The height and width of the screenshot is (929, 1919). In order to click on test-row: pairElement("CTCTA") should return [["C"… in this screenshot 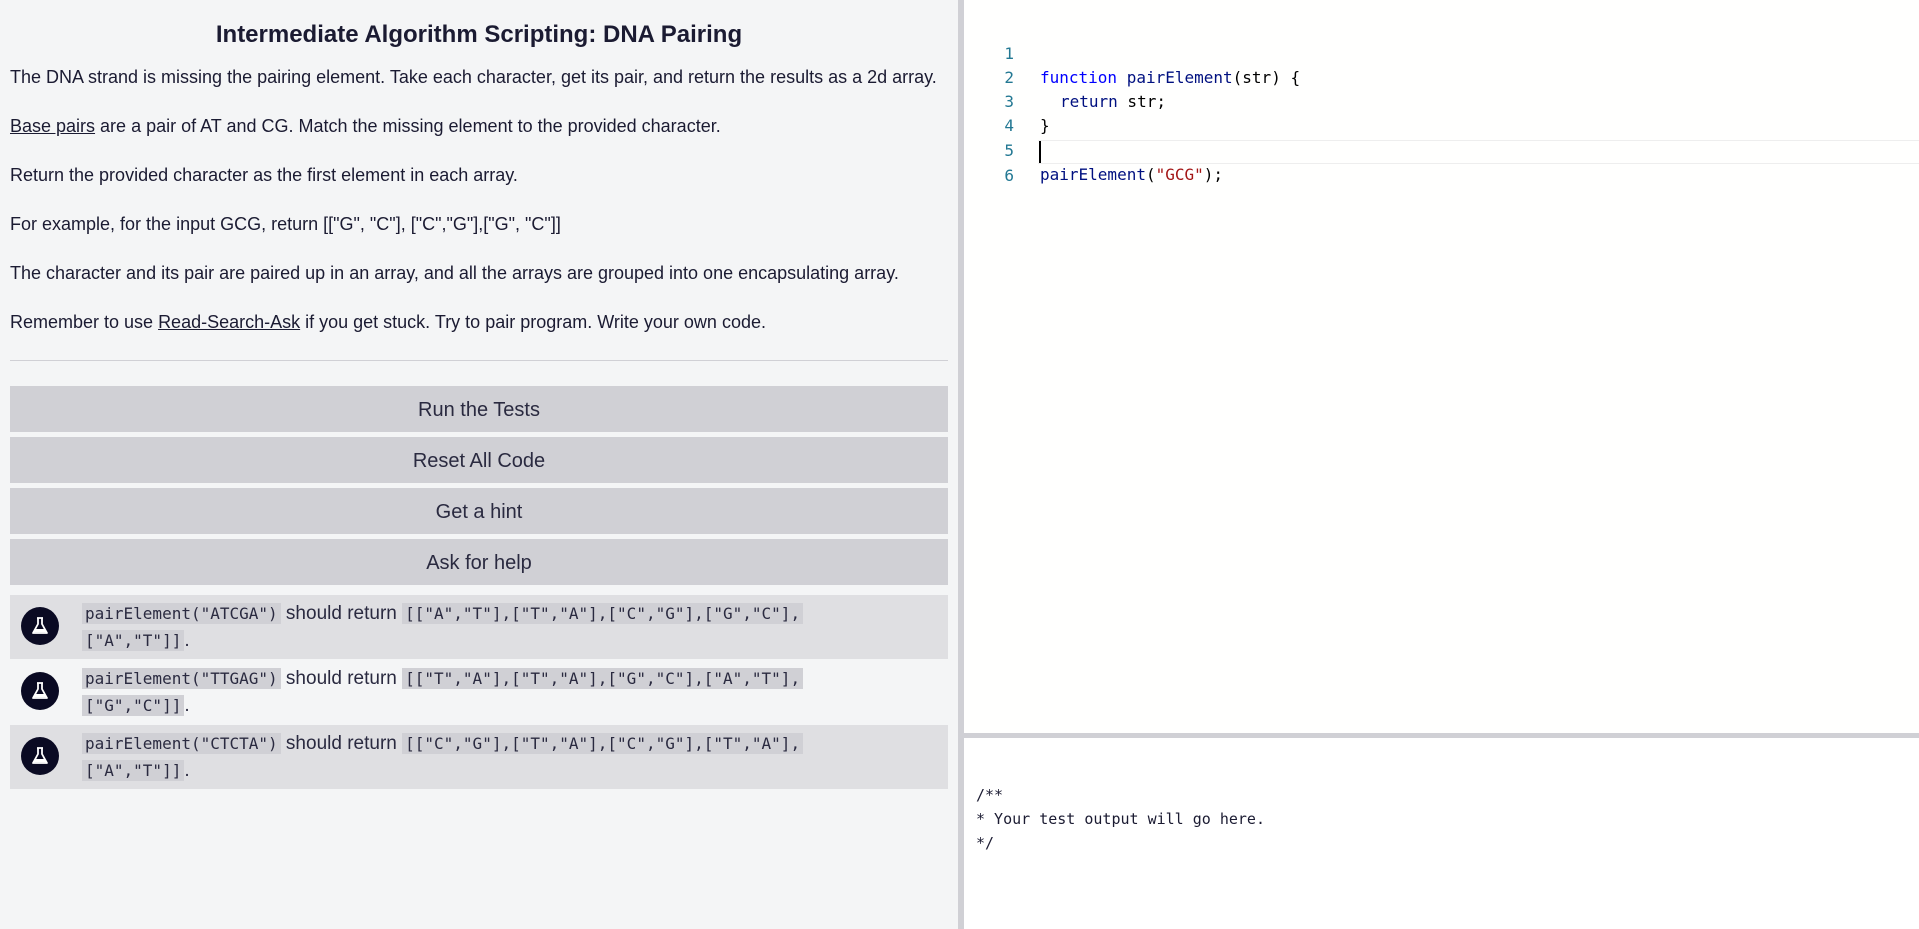, I will do `click(479, 757)`.